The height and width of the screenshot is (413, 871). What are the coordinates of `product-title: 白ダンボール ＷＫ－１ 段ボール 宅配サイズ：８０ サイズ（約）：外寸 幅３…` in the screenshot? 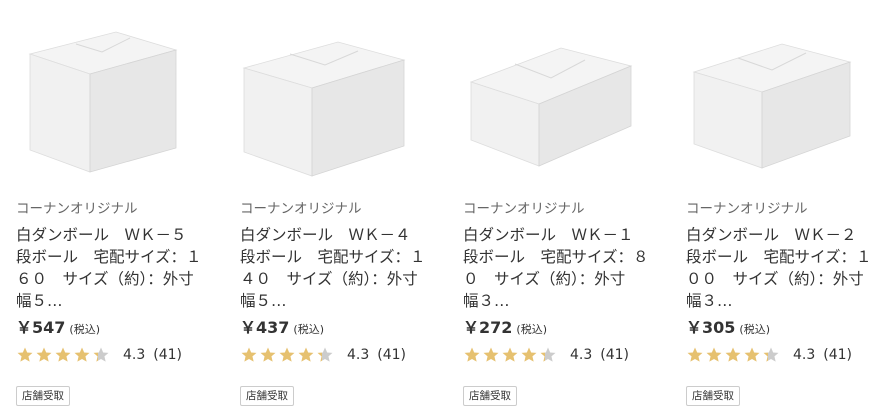 It's located at (558, 268).